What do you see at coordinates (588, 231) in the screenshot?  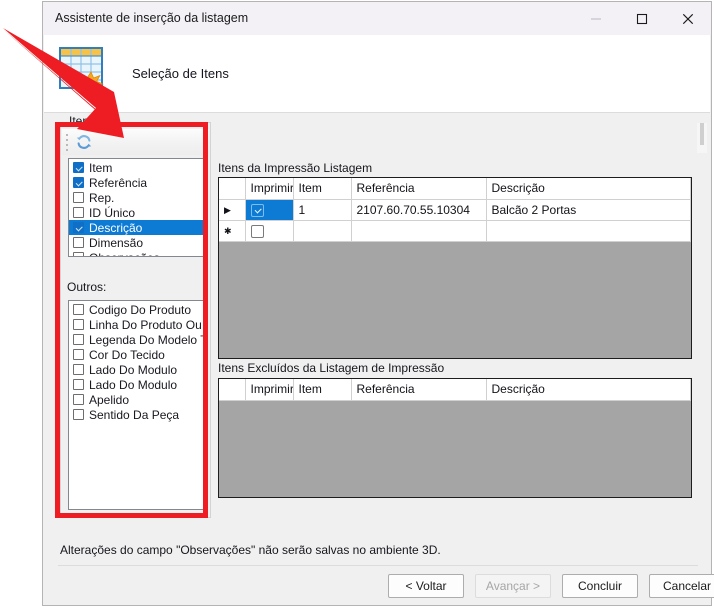 I see `row-descricao-cell` at bounding box center [588, 231].